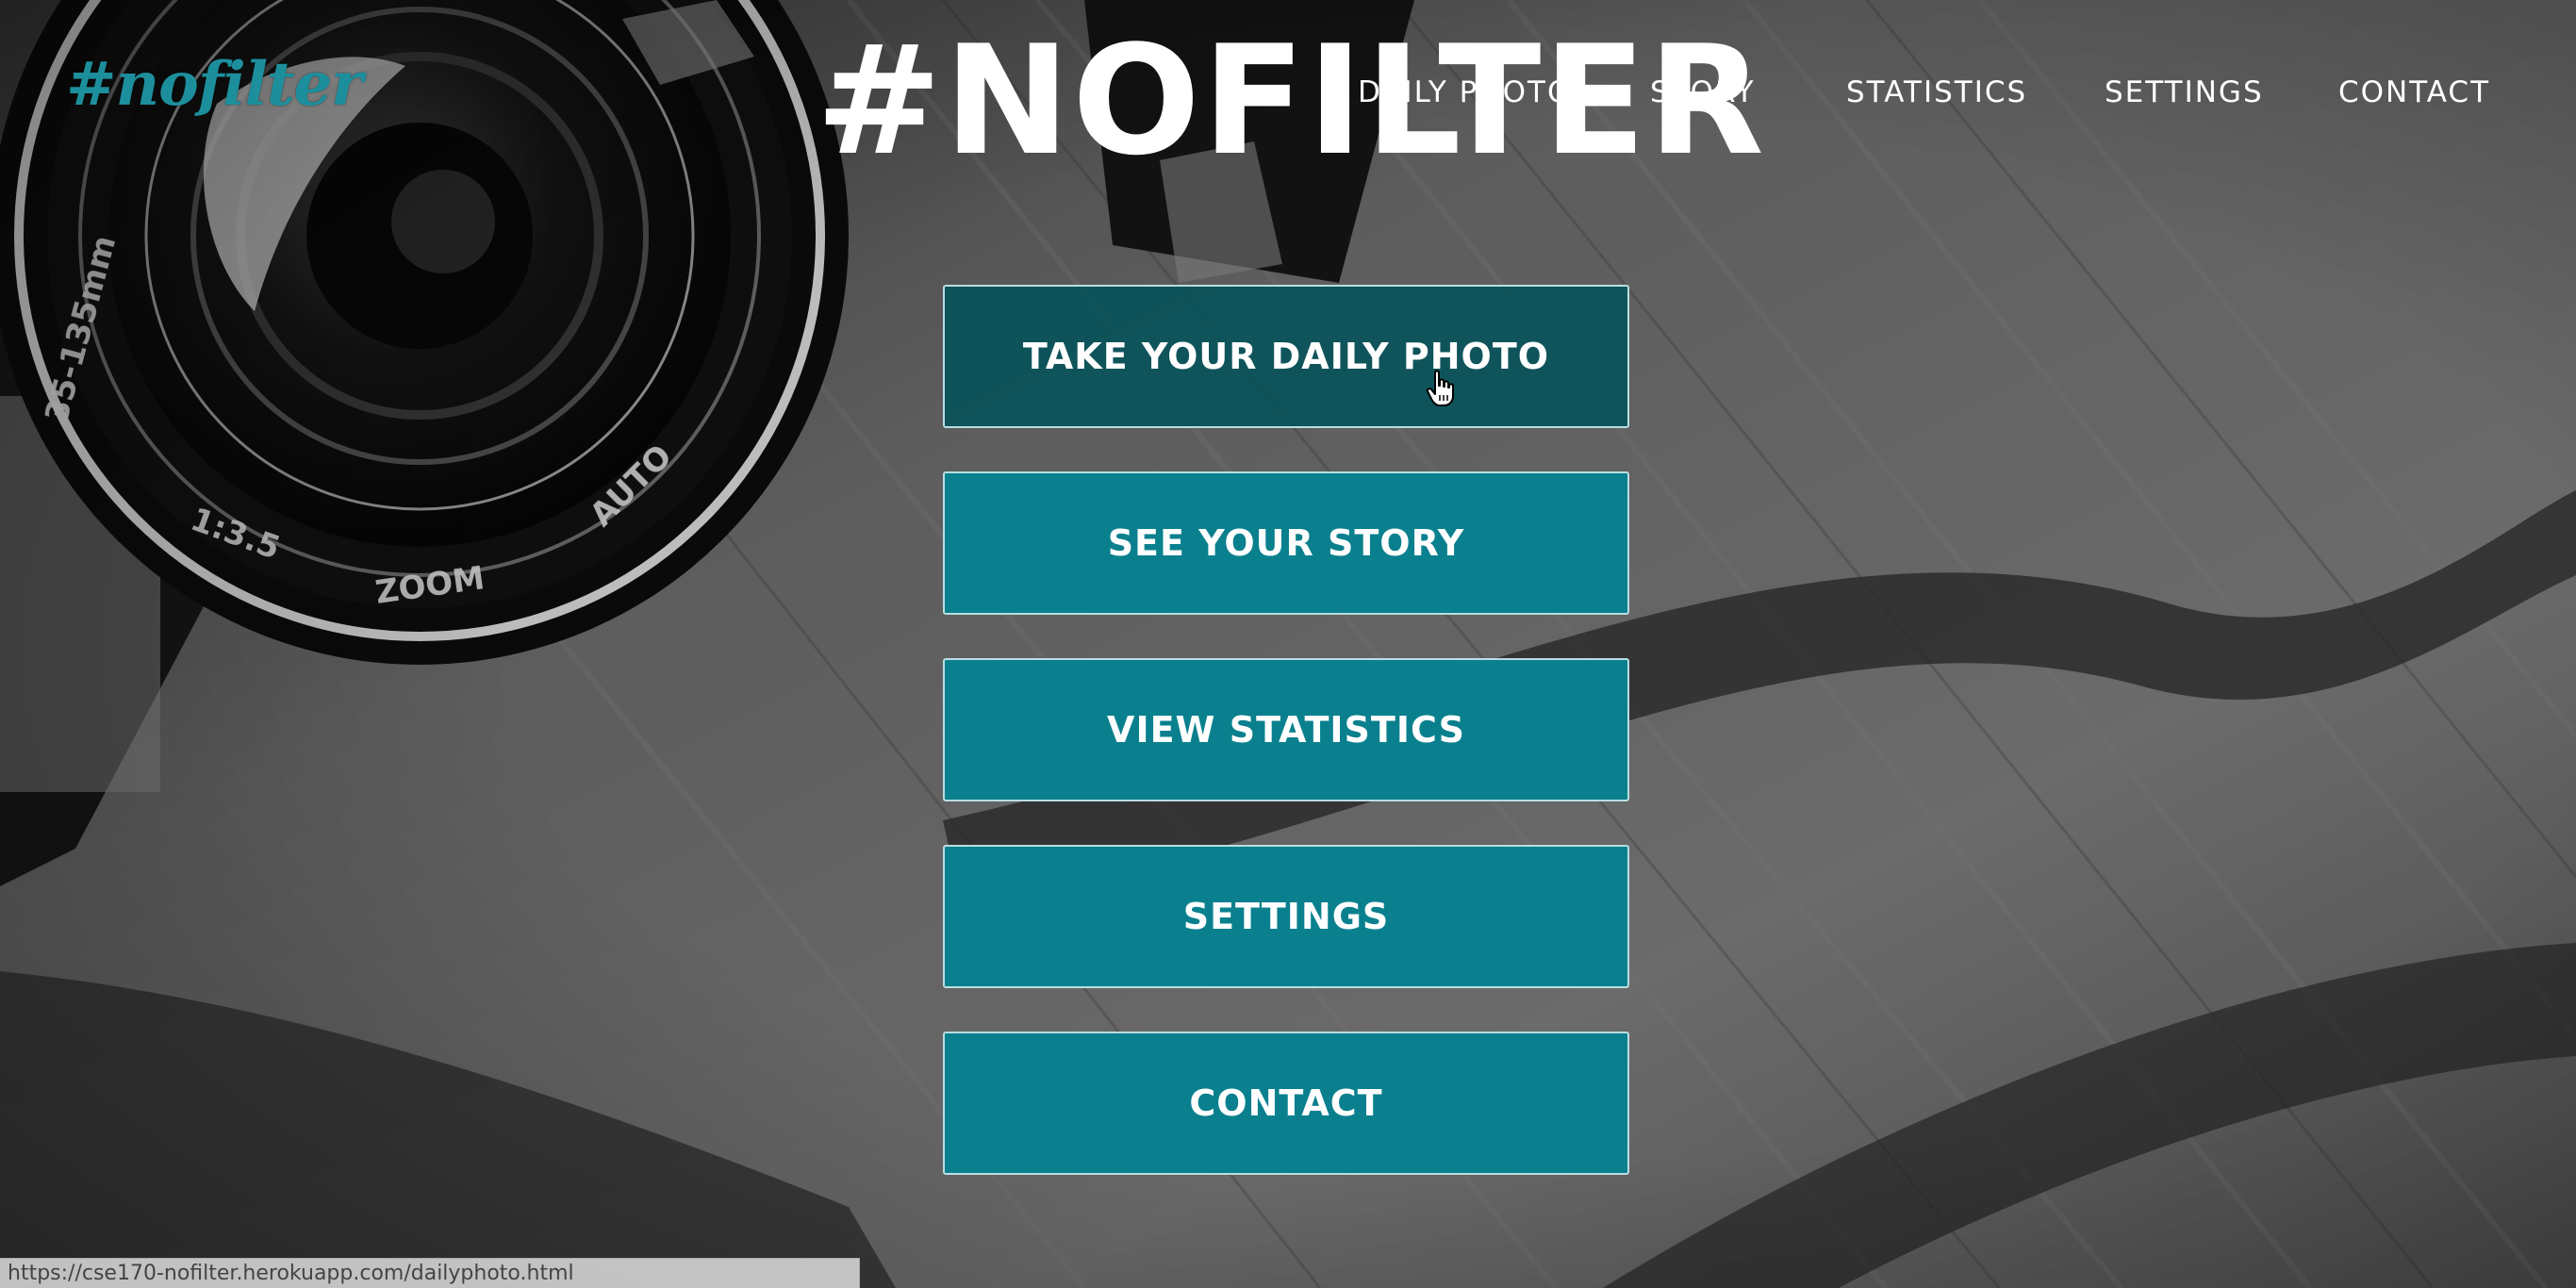 The image size is (2576, 1288). What do you see at coordinates (1286, 1103) in the screenshot?
I see `contact-button: CONTACT` at bounding box center [1286, 1103].